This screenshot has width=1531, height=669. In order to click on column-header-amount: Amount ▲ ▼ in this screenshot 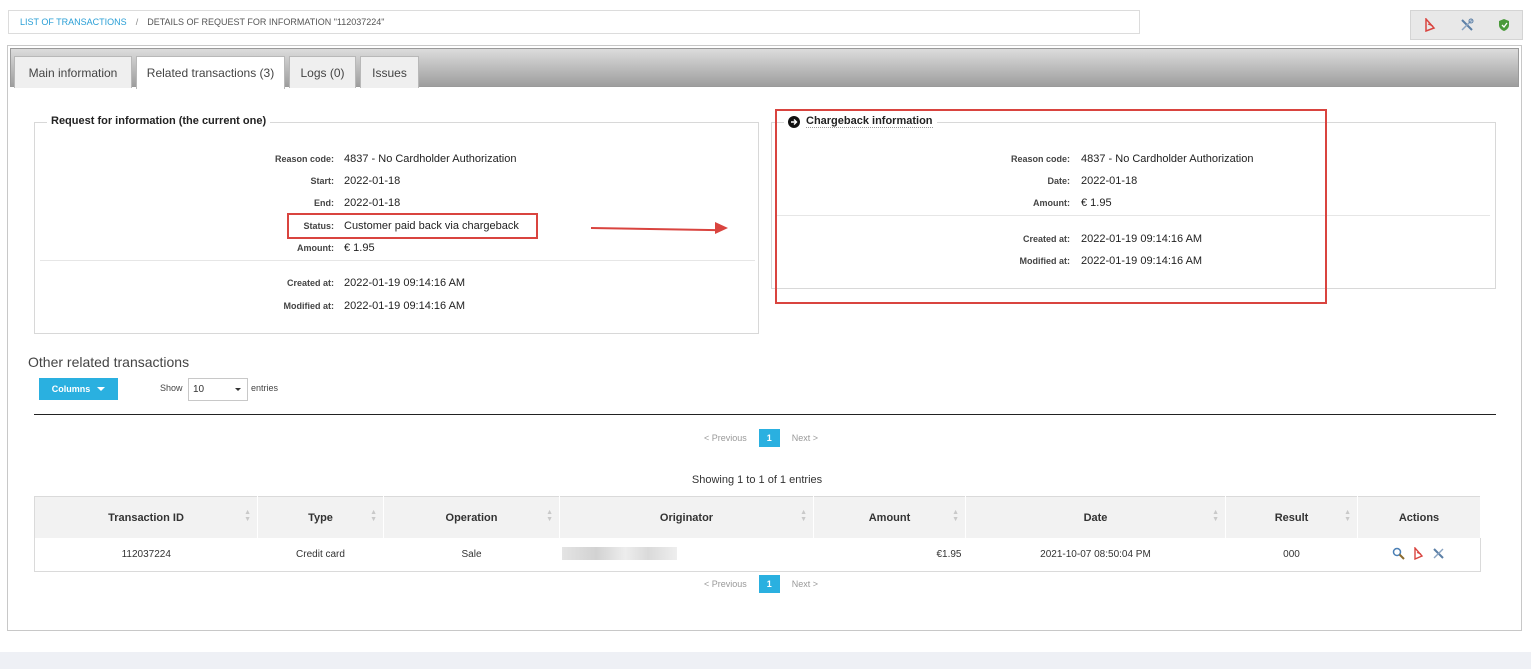, I will do `click(889, 517)`.